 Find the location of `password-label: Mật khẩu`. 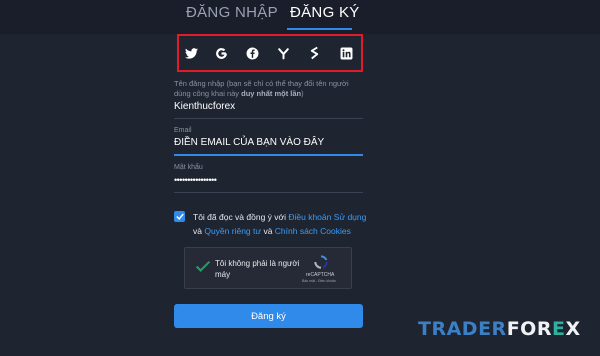

password-label: Mật khẩu is located at coordinates (188, 167).